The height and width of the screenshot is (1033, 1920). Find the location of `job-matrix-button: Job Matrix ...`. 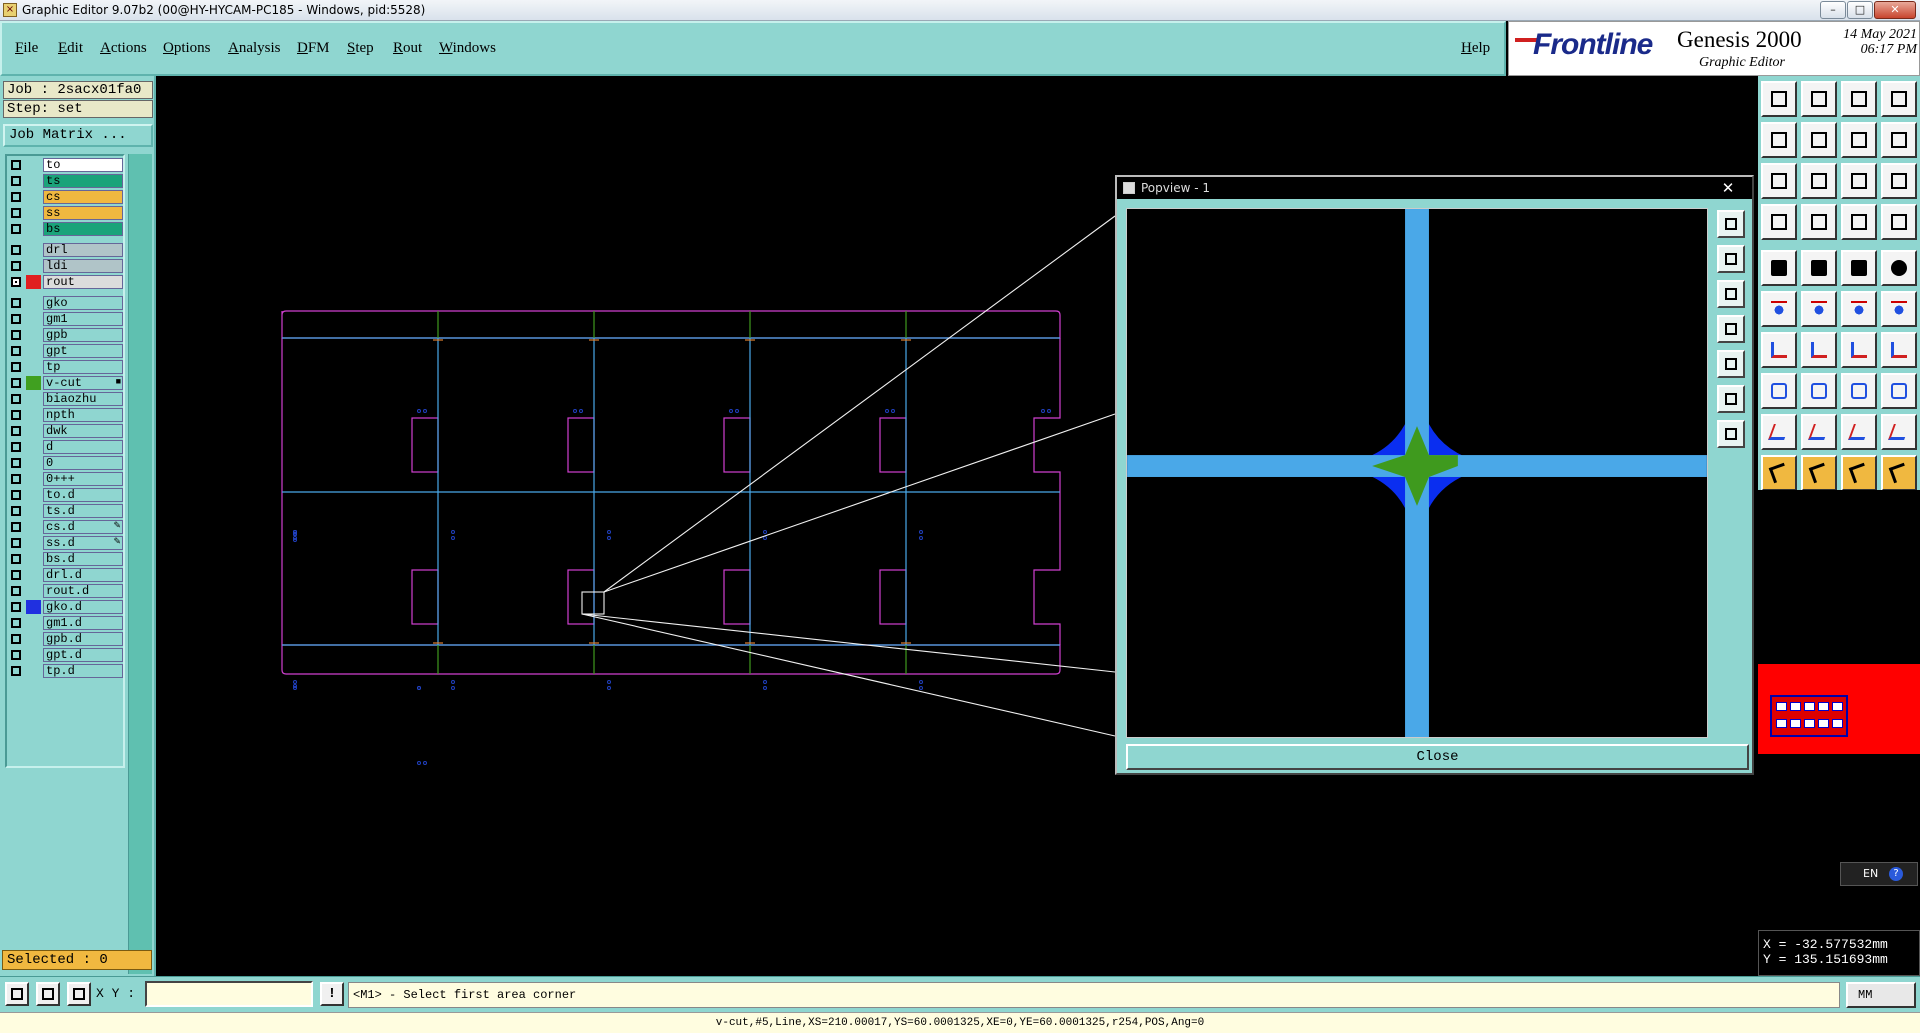

job-matrix-button: Job Matrix ... is located at coordinates (78, 135).